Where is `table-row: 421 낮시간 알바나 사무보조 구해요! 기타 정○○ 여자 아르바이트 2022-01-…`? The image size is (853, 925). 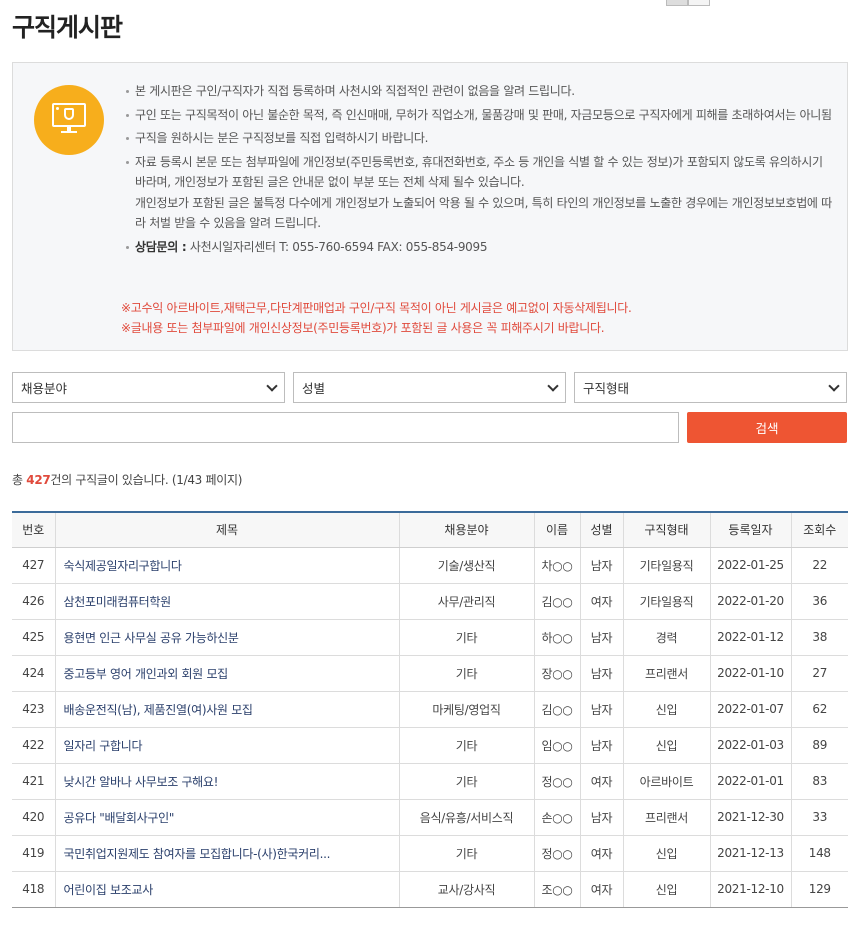
table-row: 421 낮시간 알바나 사무보조 구해요! 기타 정○○ 여자 아르바이트 2022-01-… is located at coordinates (430, 781).